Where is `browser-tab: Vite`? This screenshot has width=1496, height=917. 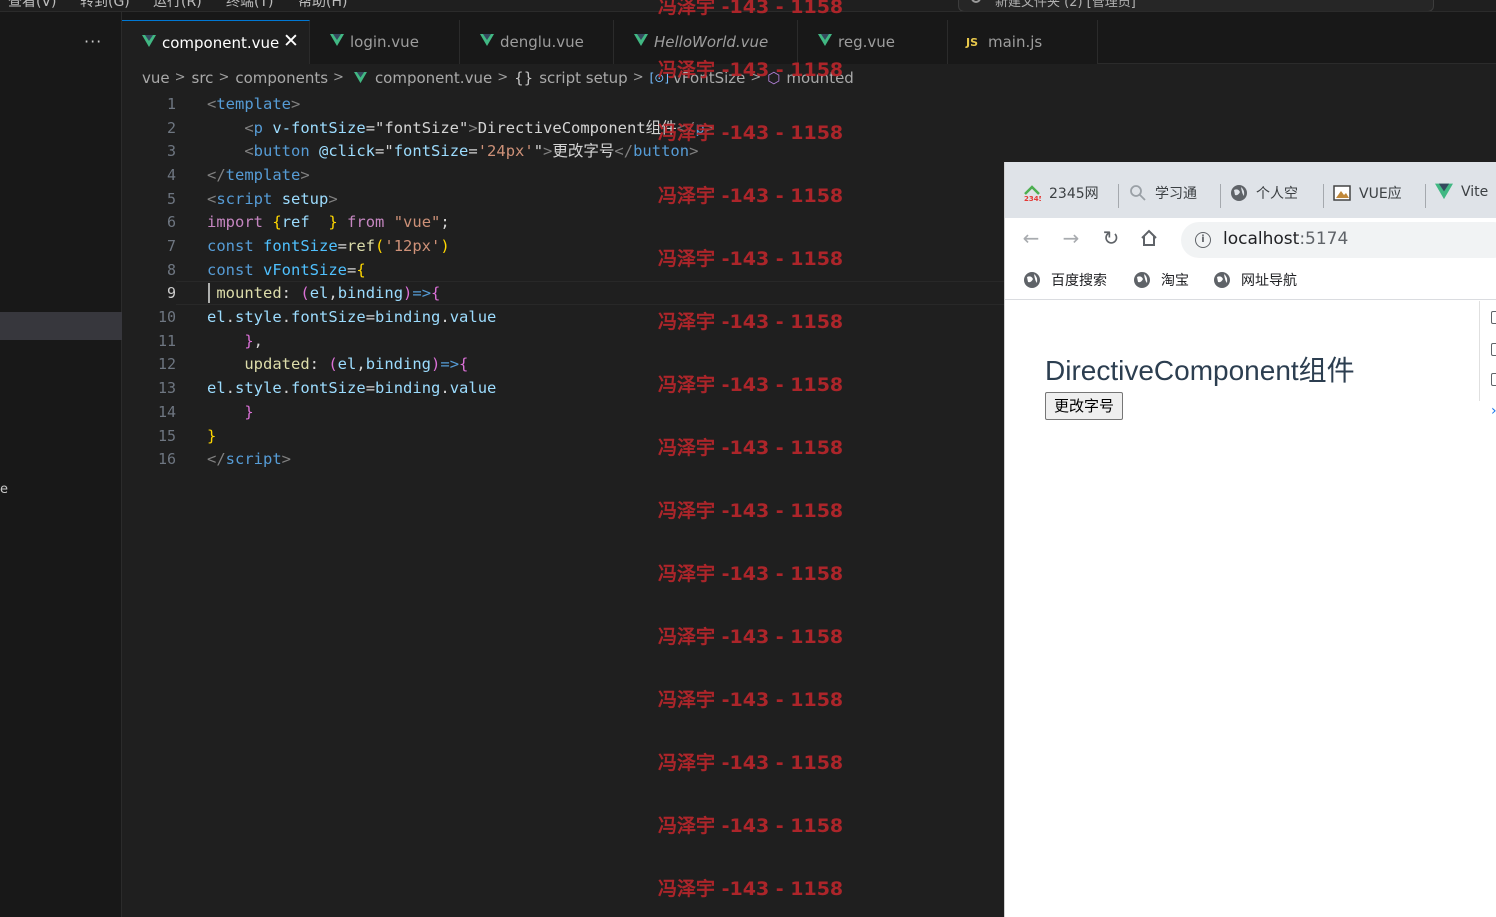 browser-tab: Vite is located at coordinates (1461, 196).